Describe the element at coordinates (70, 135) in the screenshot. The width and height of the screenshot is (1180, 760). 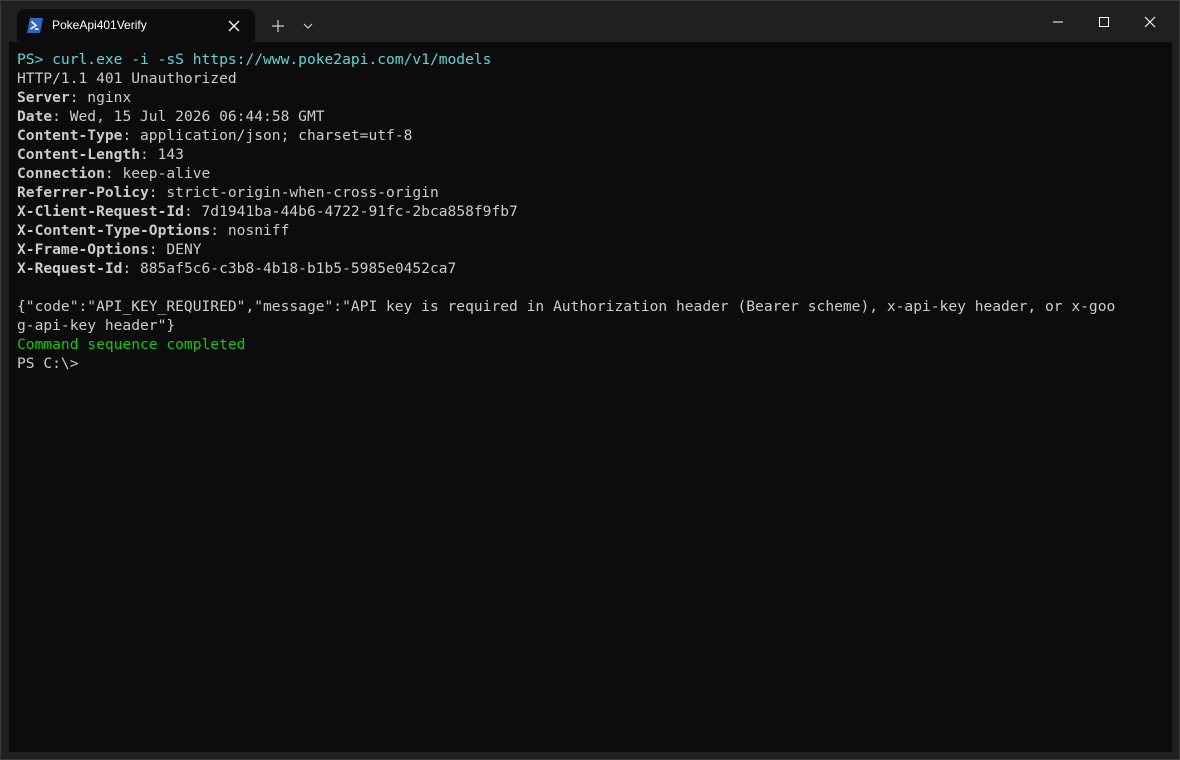
I see `header-name: Content-Type` at that location.